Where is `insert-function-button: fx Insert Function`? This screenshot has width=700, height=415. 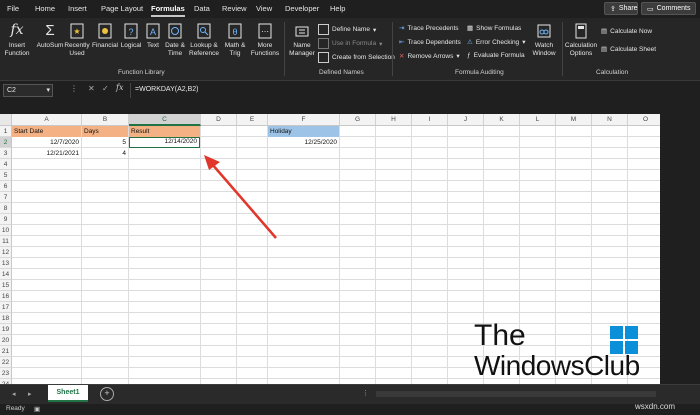
insert-function-button: fx Insert Function is located at coordinates (17, 39).